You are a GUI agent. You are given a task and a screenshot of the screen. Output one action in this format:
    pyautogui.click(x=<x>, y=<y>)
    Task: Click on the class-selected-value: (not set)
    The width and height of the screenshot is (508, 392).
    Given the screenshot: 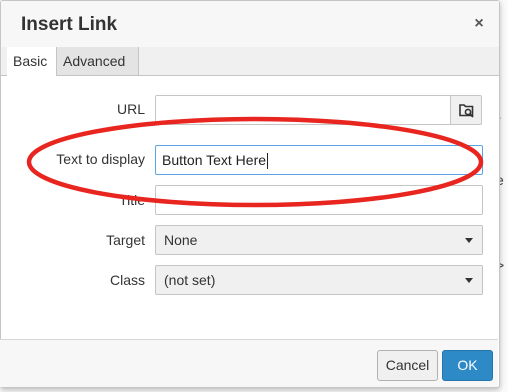 What is the action you would take?
    pyautogui.click(x=190, y=280)
    